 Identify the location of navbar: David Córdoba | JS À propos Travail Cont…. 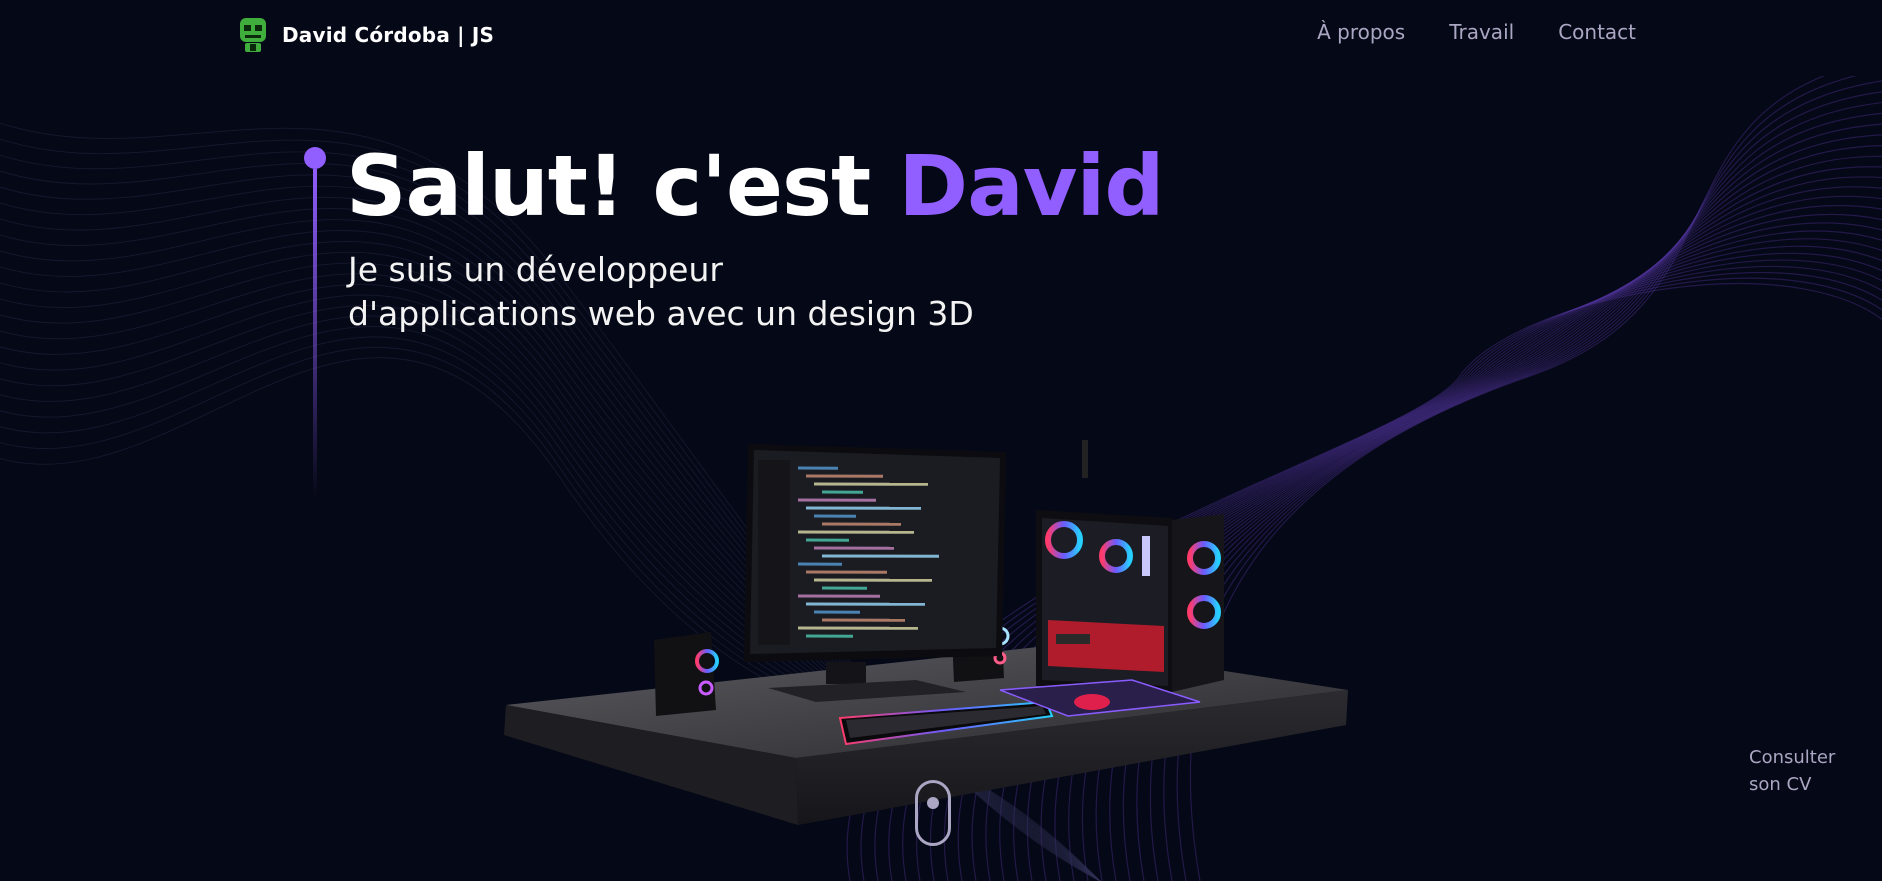
(941, 38).